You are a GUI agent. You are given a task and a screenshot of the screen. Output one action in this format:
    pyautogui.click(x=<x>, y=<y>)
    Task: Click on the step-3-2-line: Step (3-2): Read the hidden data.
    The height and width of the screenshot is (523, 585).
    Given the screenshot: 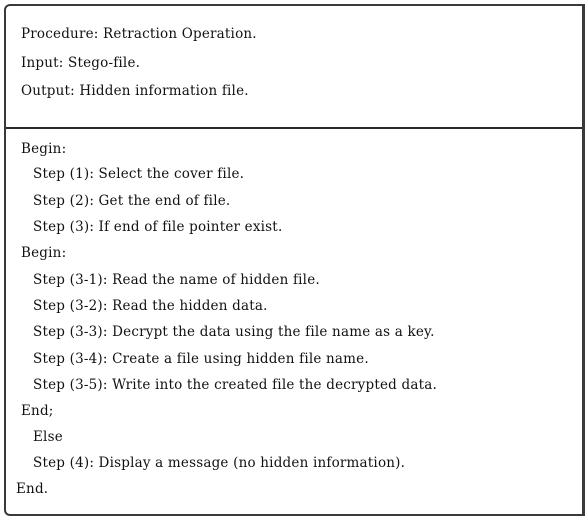 What is the action you would take?
    pyautogui.click(x=150, y=306)
    